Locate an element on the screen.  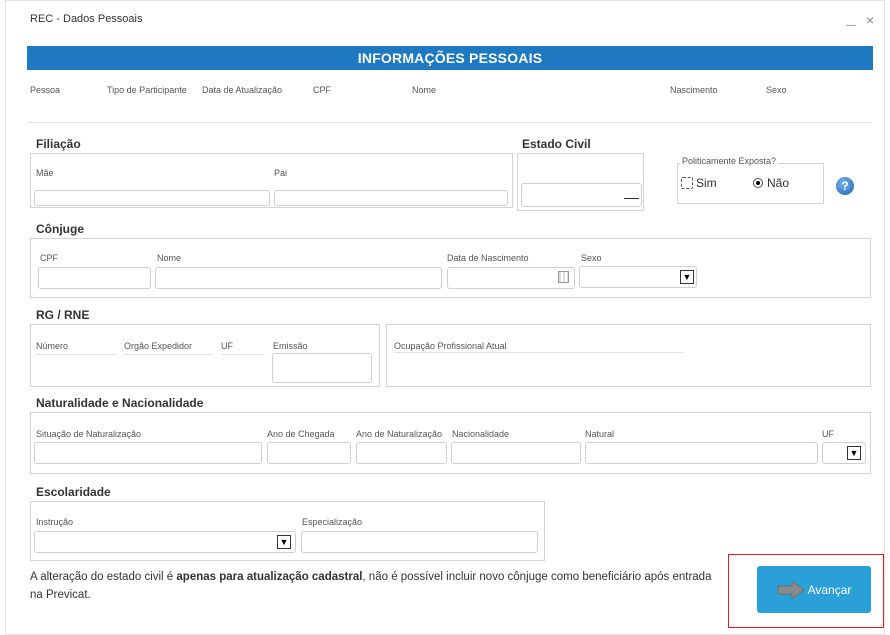
pai-label: Pai is located at coordinates (281, 173).